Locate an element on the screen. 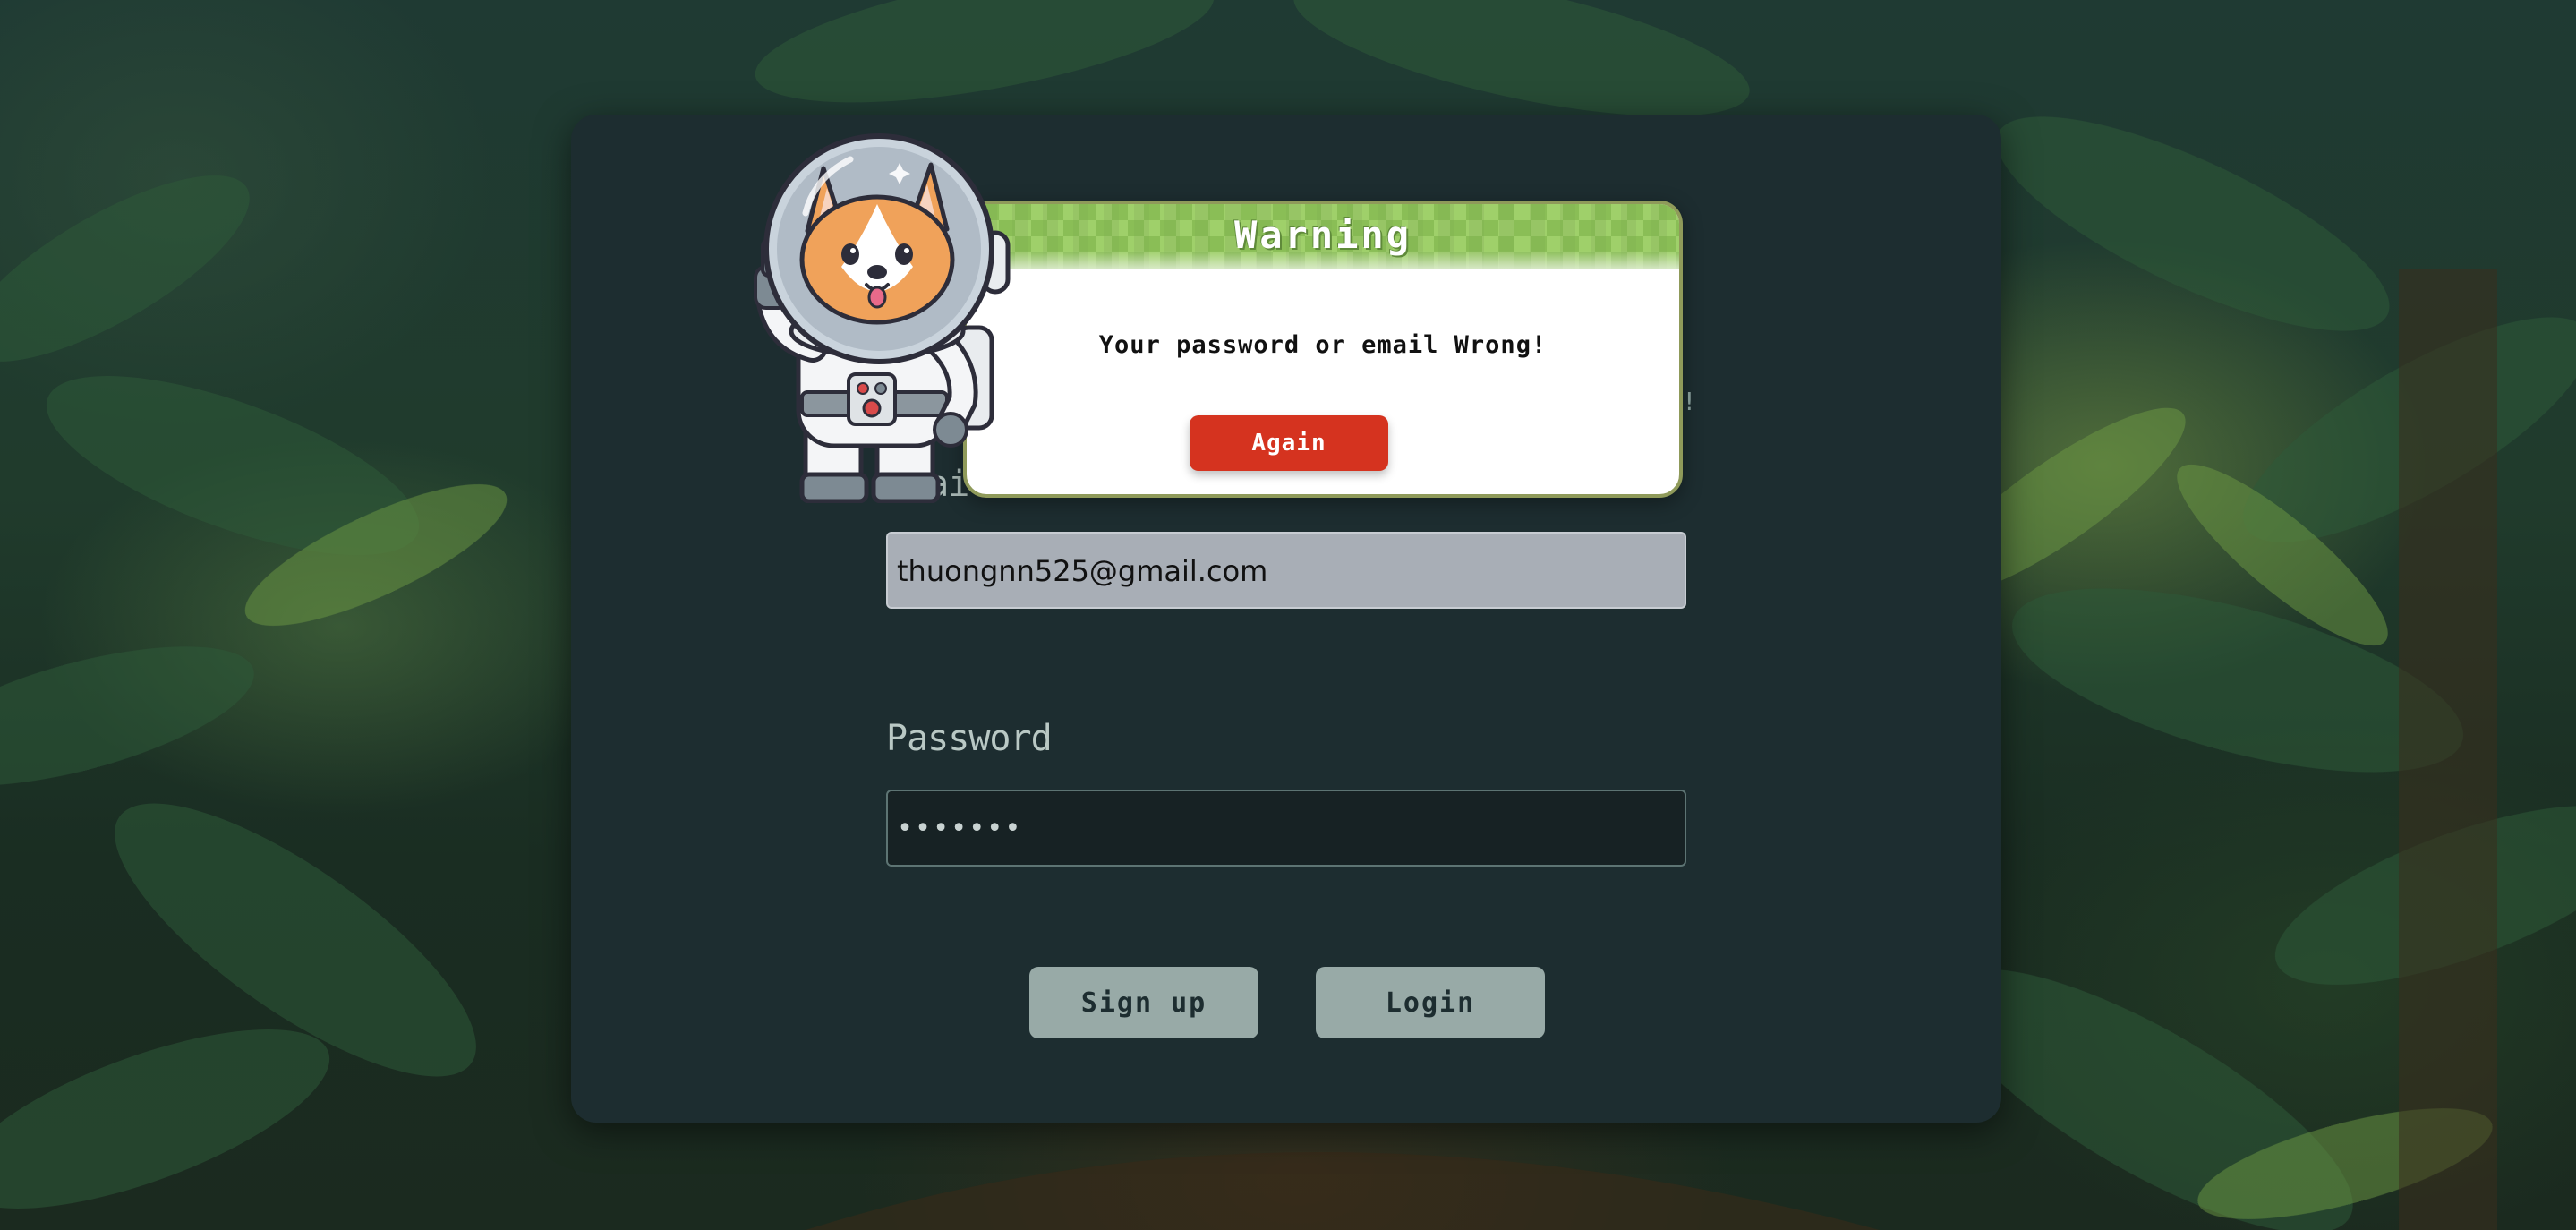  signup-button: Sign up is located at coordinates (1143, 1003).